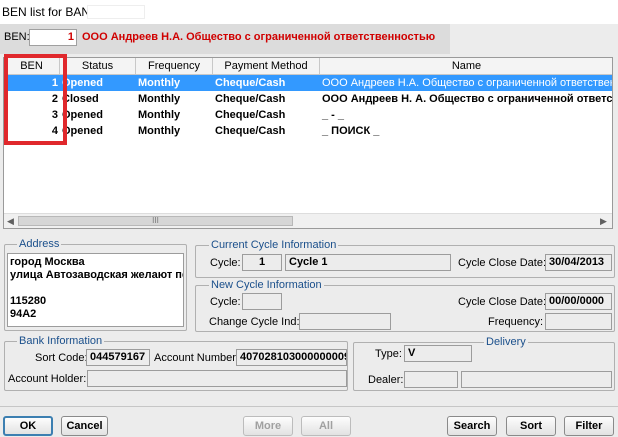 This screenshot has height=437, width=618. Describe the element at coordinates (502, 263) in the screenshot. I see `close-date-label: Cycle Close Date:` at that location.